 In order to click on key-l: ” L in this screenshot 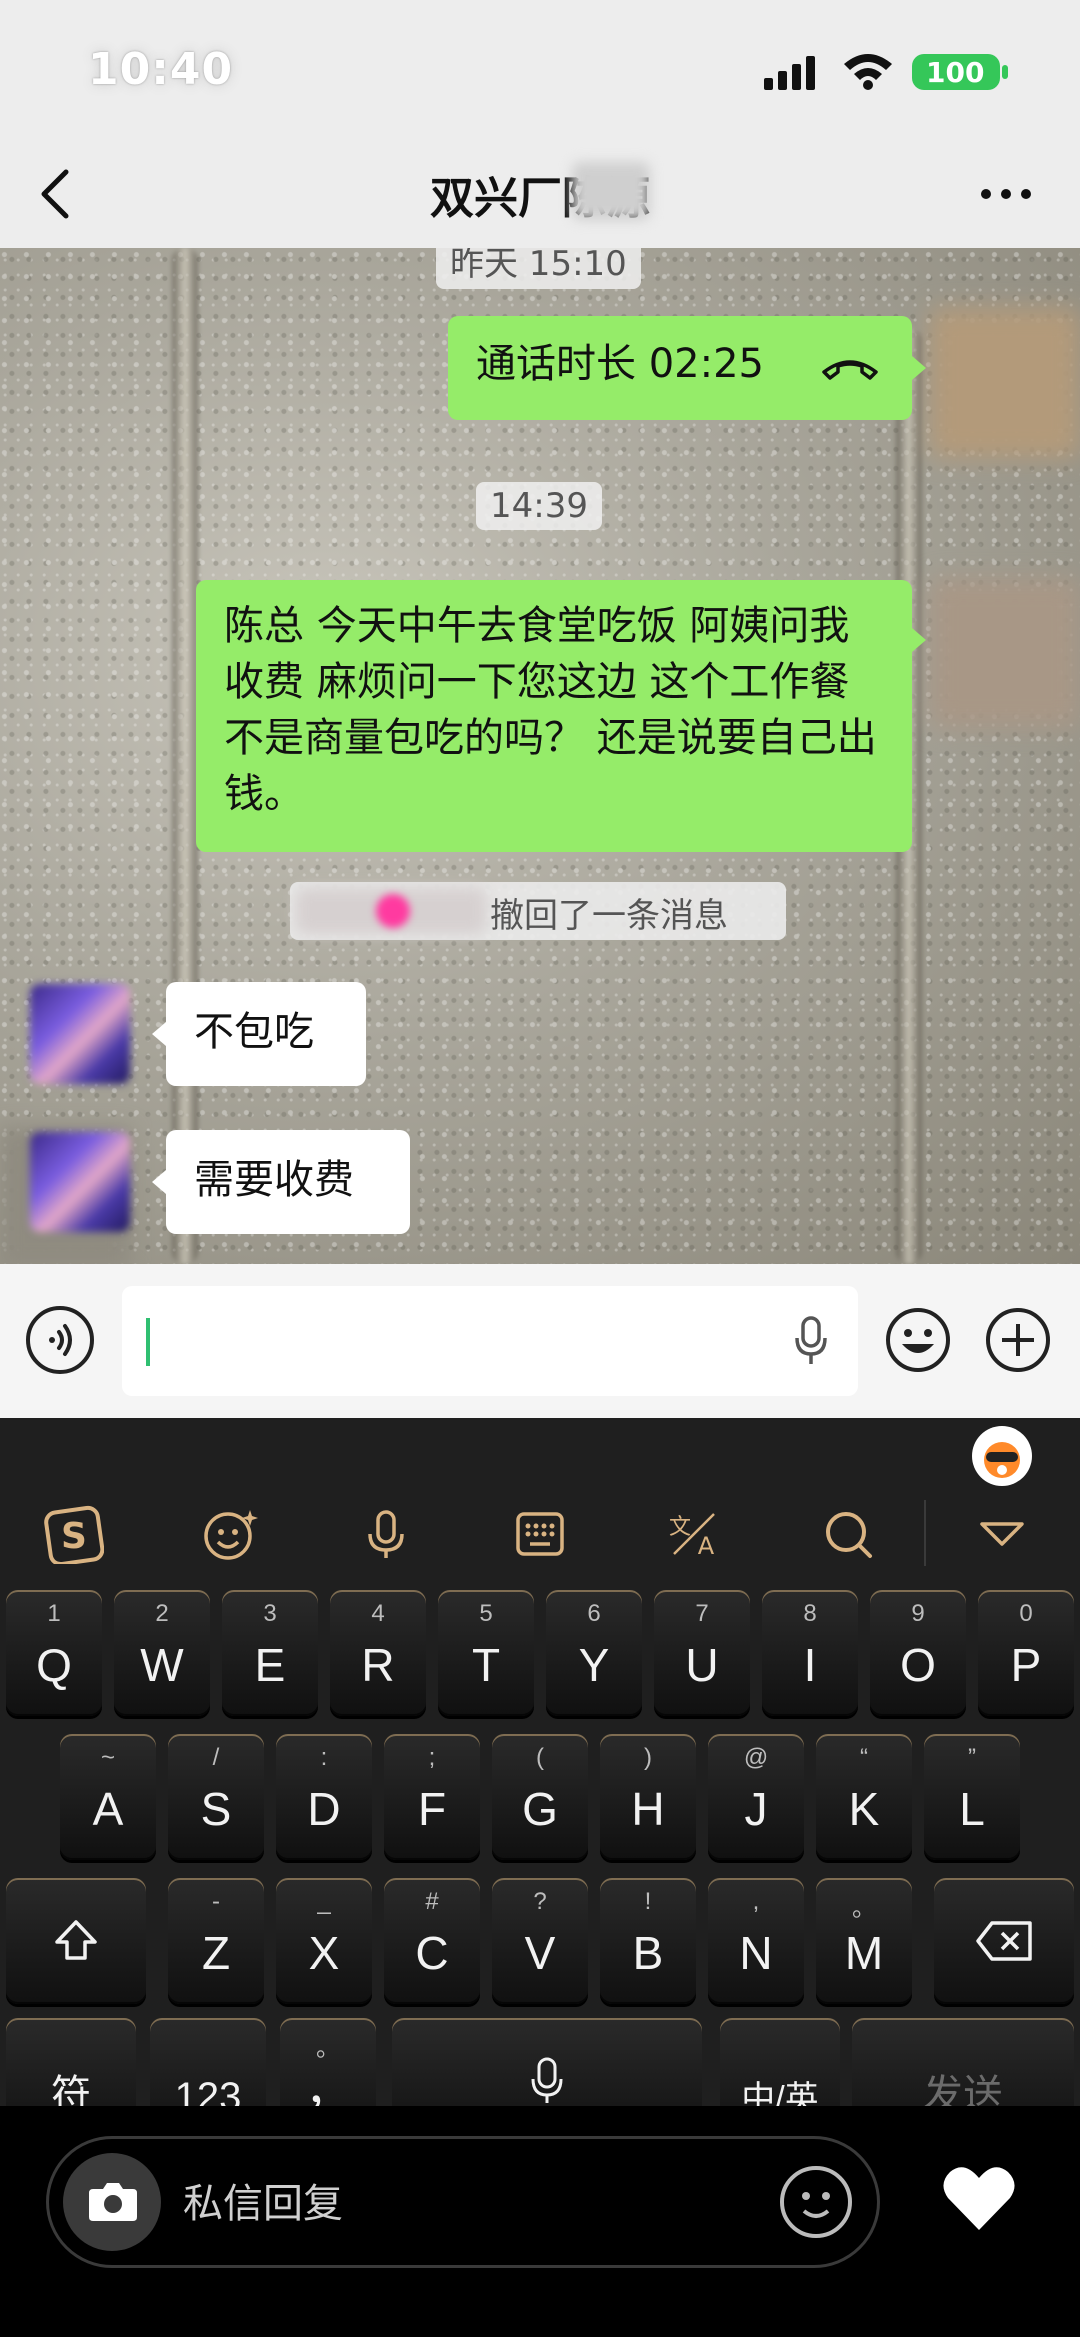, I will do `click(972, 1797)`.